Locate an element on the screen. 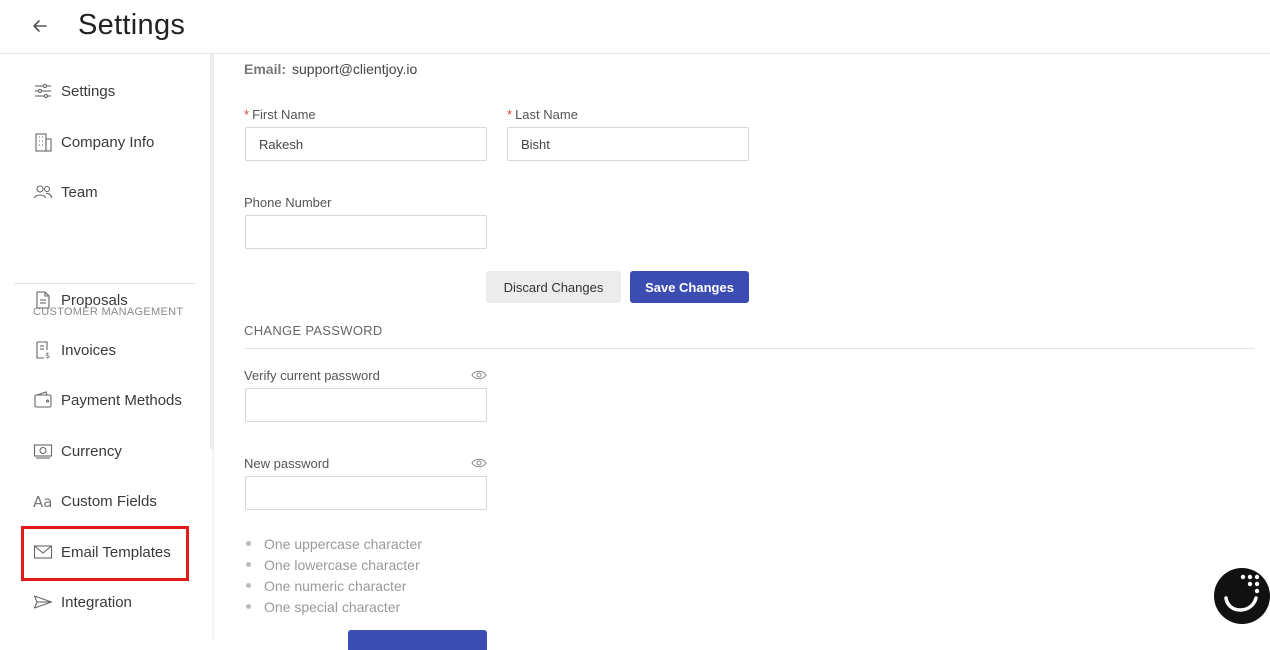 Image resolution: width=1270 pixels, height=650 pixels. sidebar-item-company-info: Company Info is located at coordinates (93, 142).